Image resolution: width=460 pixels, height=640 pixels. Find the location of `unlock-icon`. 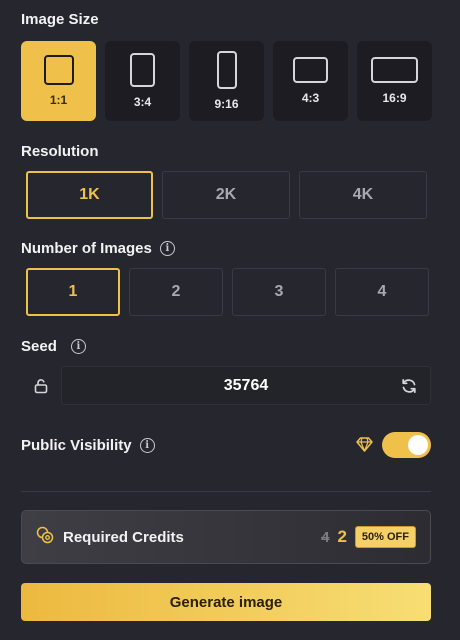

unlock-icon is located at coordinates (40, 385).